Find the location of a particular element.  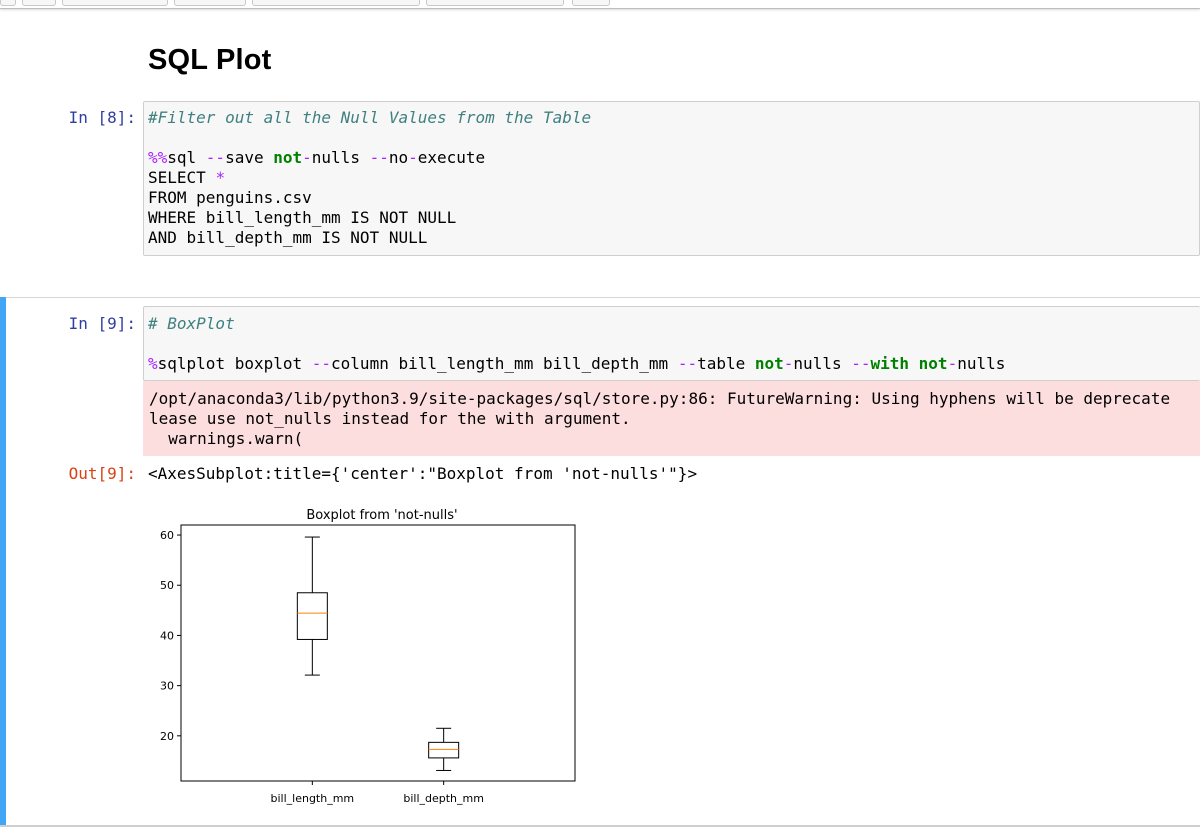

plot-frame is located at coordinates (378, 653).